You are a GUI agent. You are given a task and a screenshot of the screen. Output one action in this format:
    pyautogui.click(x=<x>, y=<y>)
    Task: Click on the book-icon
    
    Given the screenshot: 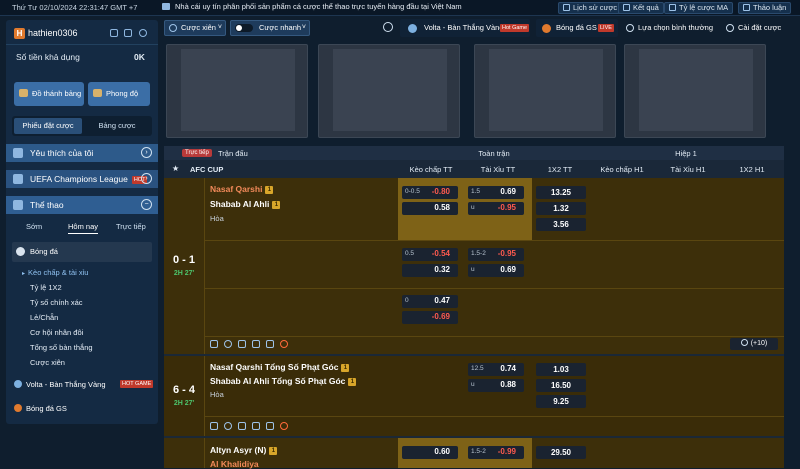 What is the action you would take?
    pyautogui.click(x=114, y=33)
    